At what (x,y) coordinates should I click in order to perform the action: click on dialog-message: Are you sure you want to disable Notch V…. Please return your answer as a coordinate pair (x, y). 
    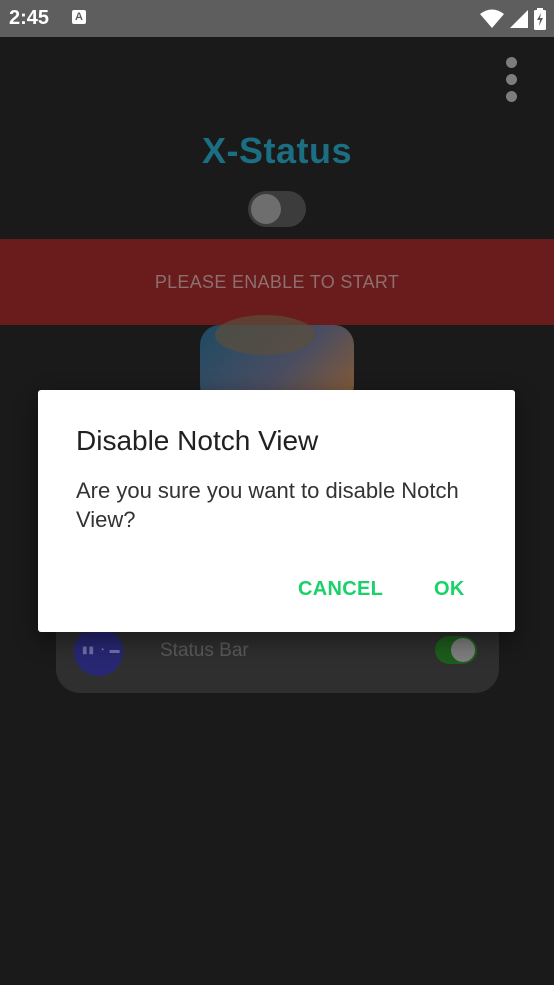
    Looking at the image, I should click on (267, 505).